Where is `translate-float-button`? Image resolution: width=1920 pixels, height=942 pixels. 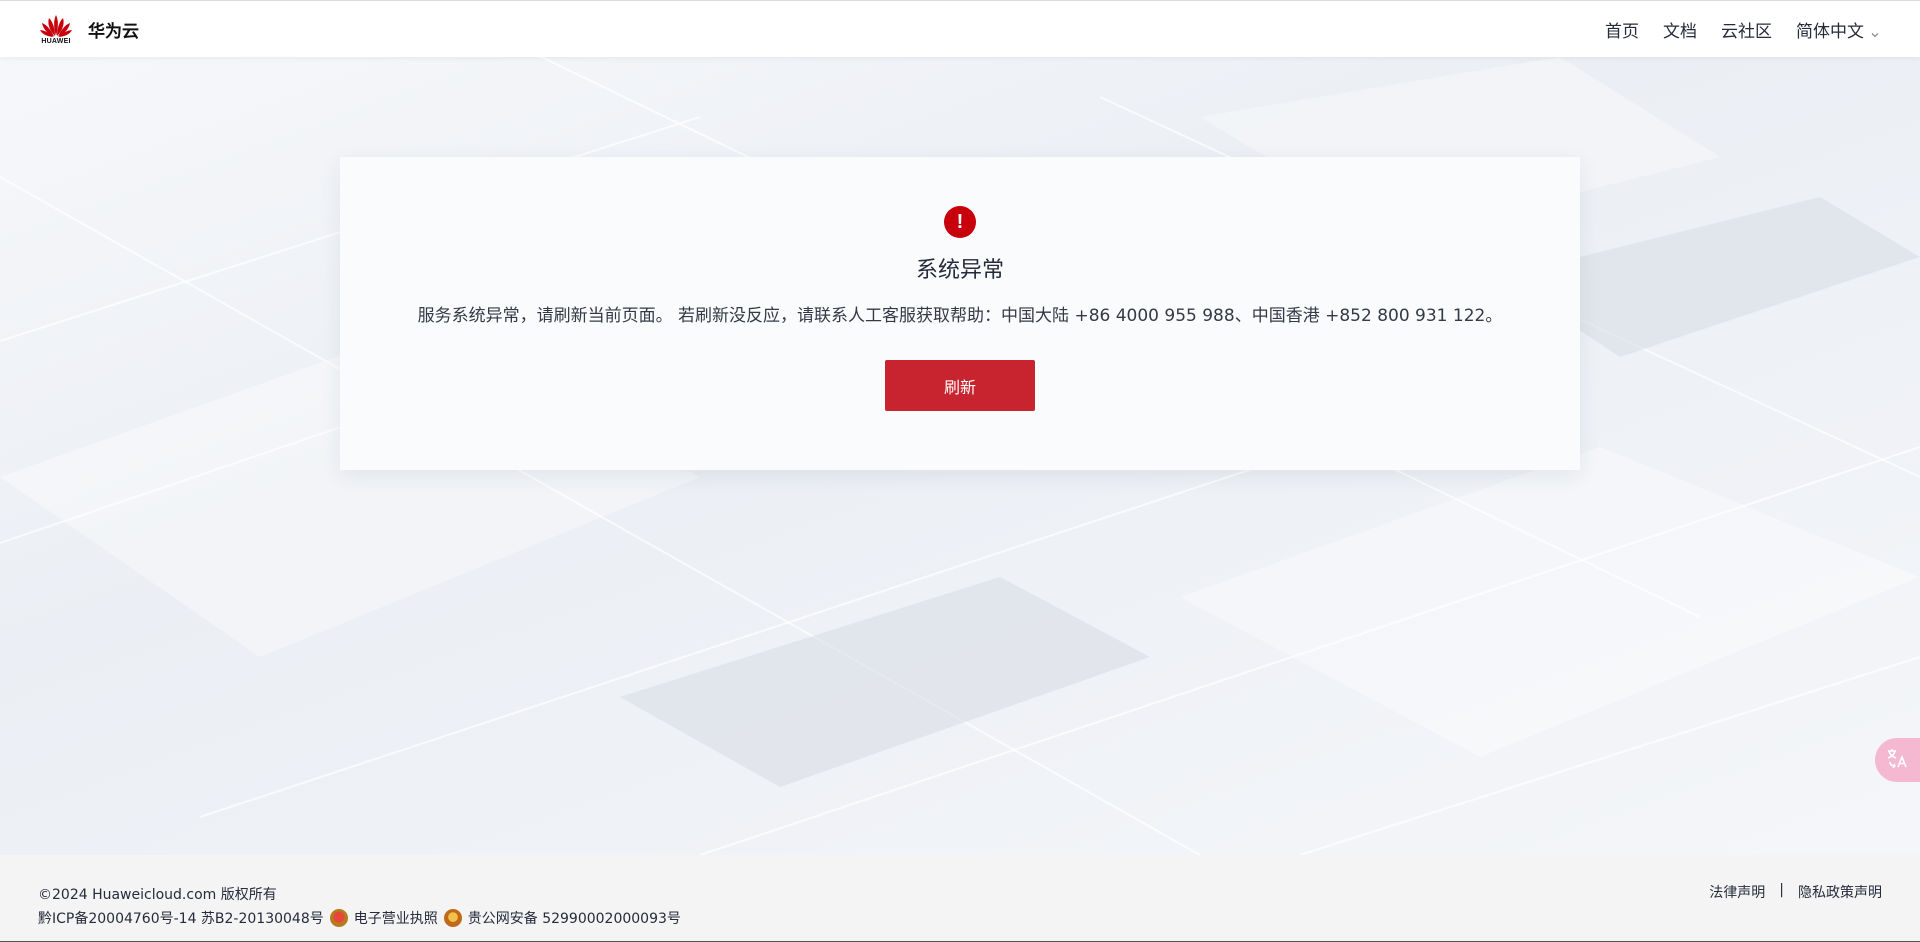
translate-float-button is located at coordinates (1897, 760).